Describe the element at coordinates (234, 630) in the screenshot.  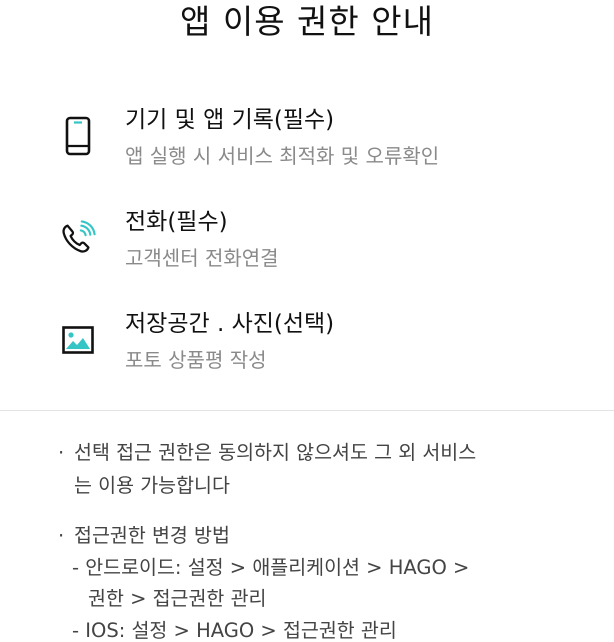
I see `ios-instructions: - IOS: 설정 > HAGO > 접근권한 관리` at that location.